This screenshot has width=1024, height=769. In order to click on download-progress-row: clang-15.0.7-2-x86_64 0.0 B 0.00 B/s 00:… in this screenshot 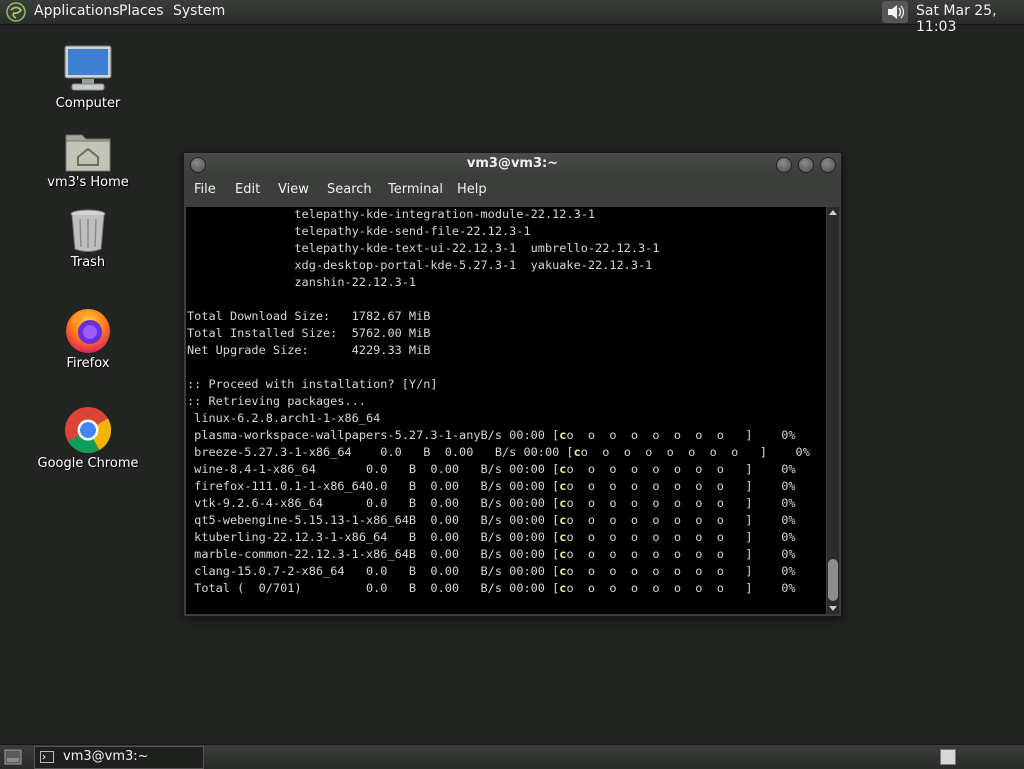, I will do `click(498, 571)`.